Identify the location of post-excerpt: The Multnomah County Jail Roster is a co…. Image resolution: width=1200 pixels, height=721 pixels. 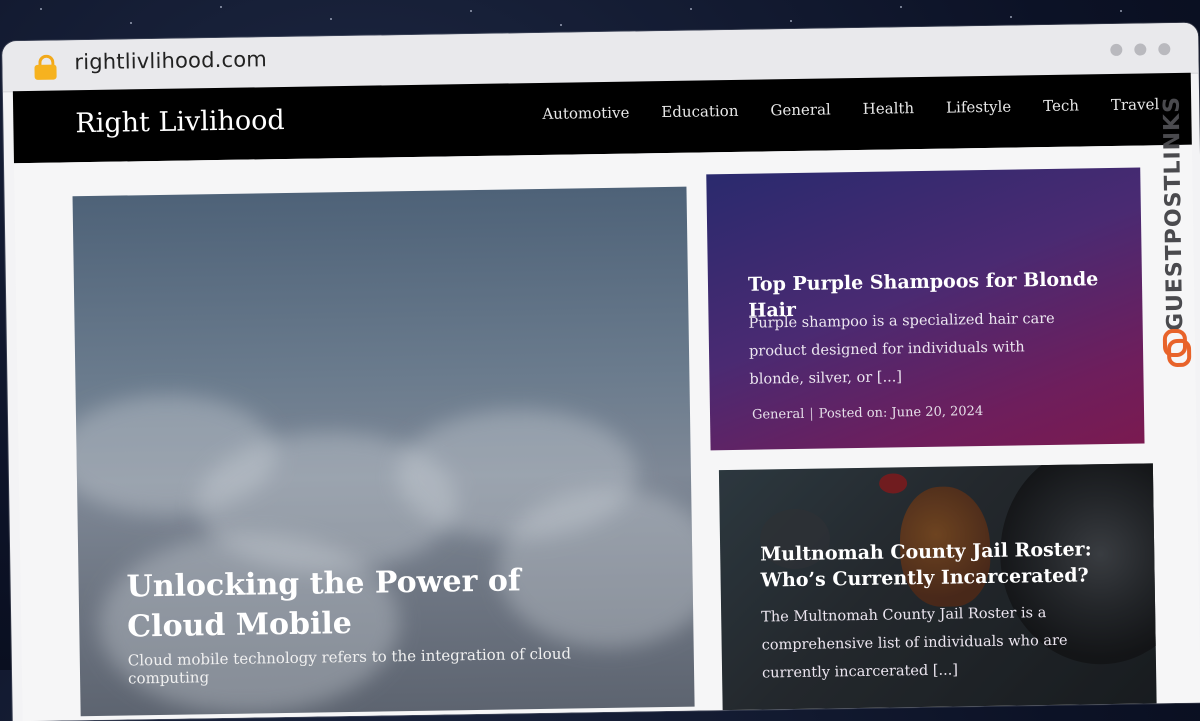
(914, 643).